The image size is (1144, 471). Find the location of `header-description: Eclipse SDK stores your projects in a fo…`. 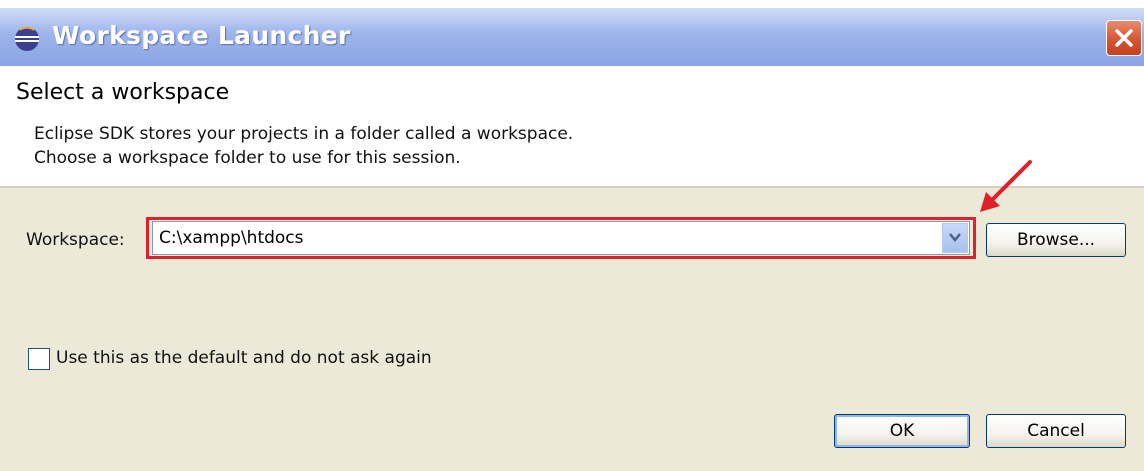

header-description: Eclipse SDK stores your projects in a fo… is located at coordinates (303, 146).